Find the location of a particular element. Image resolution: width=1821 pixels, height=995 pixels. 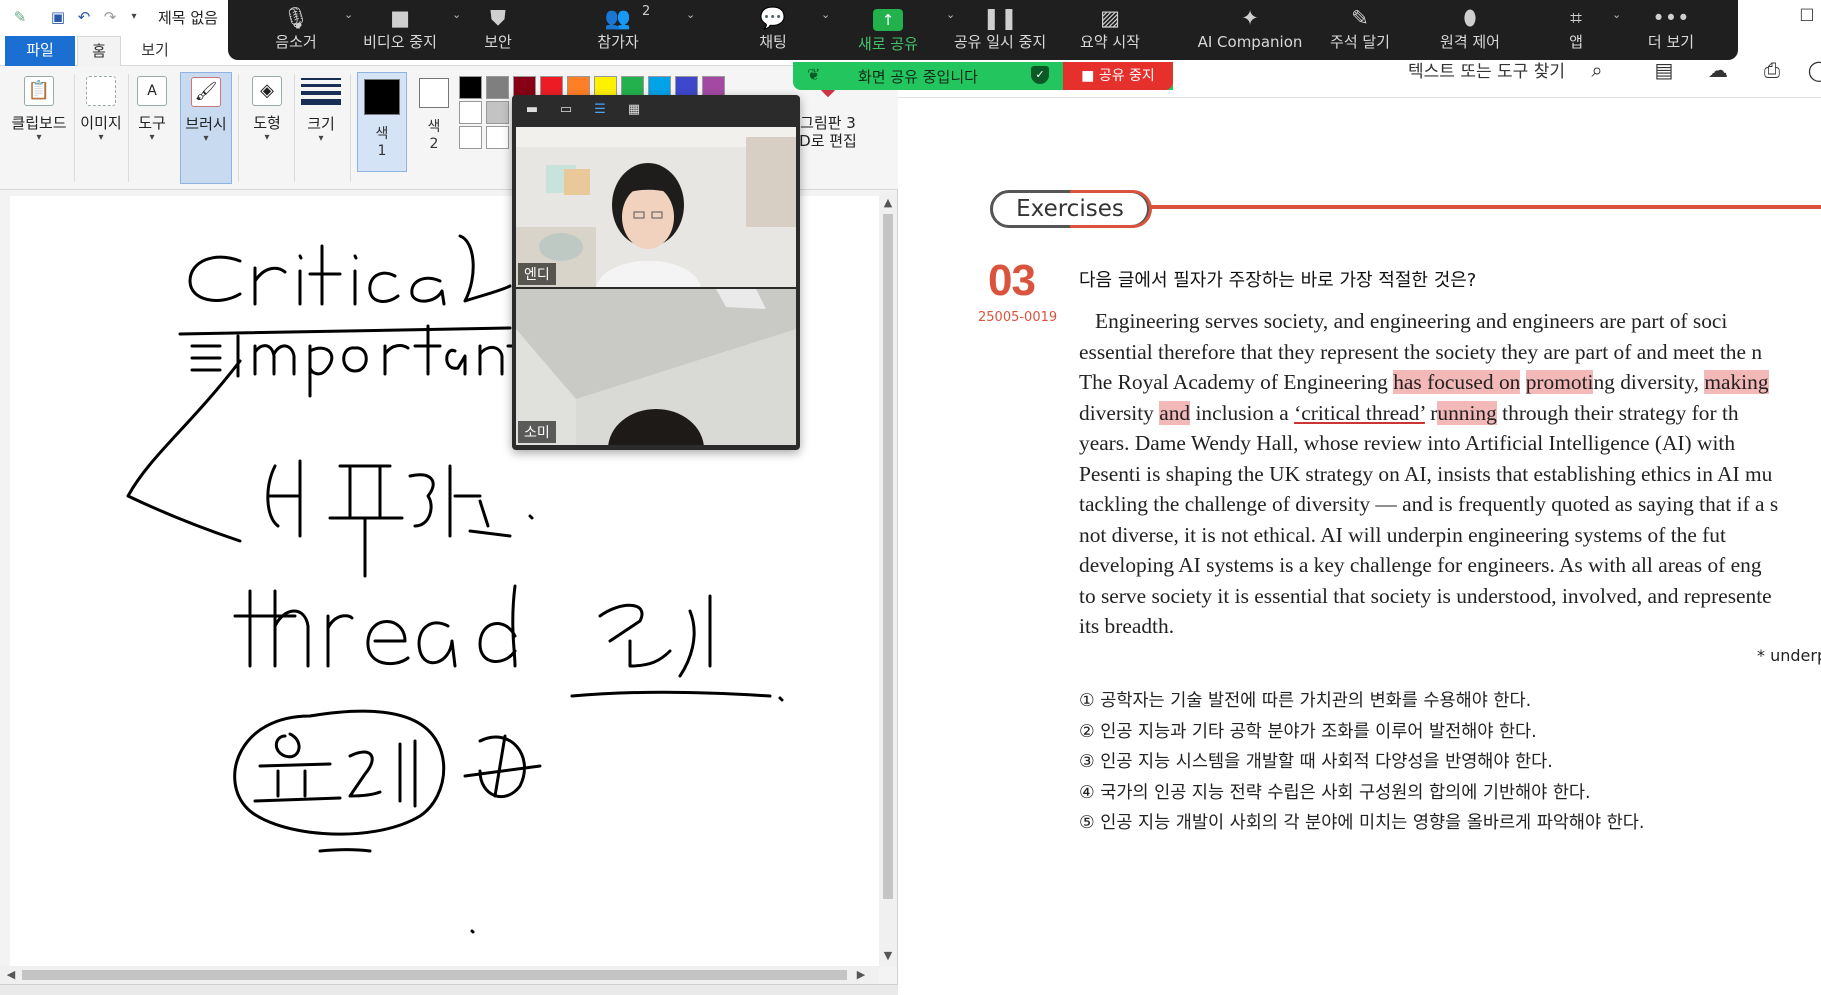

horizontal-scrollbar: ◀ ▶ is located at coordinates (439, 975).